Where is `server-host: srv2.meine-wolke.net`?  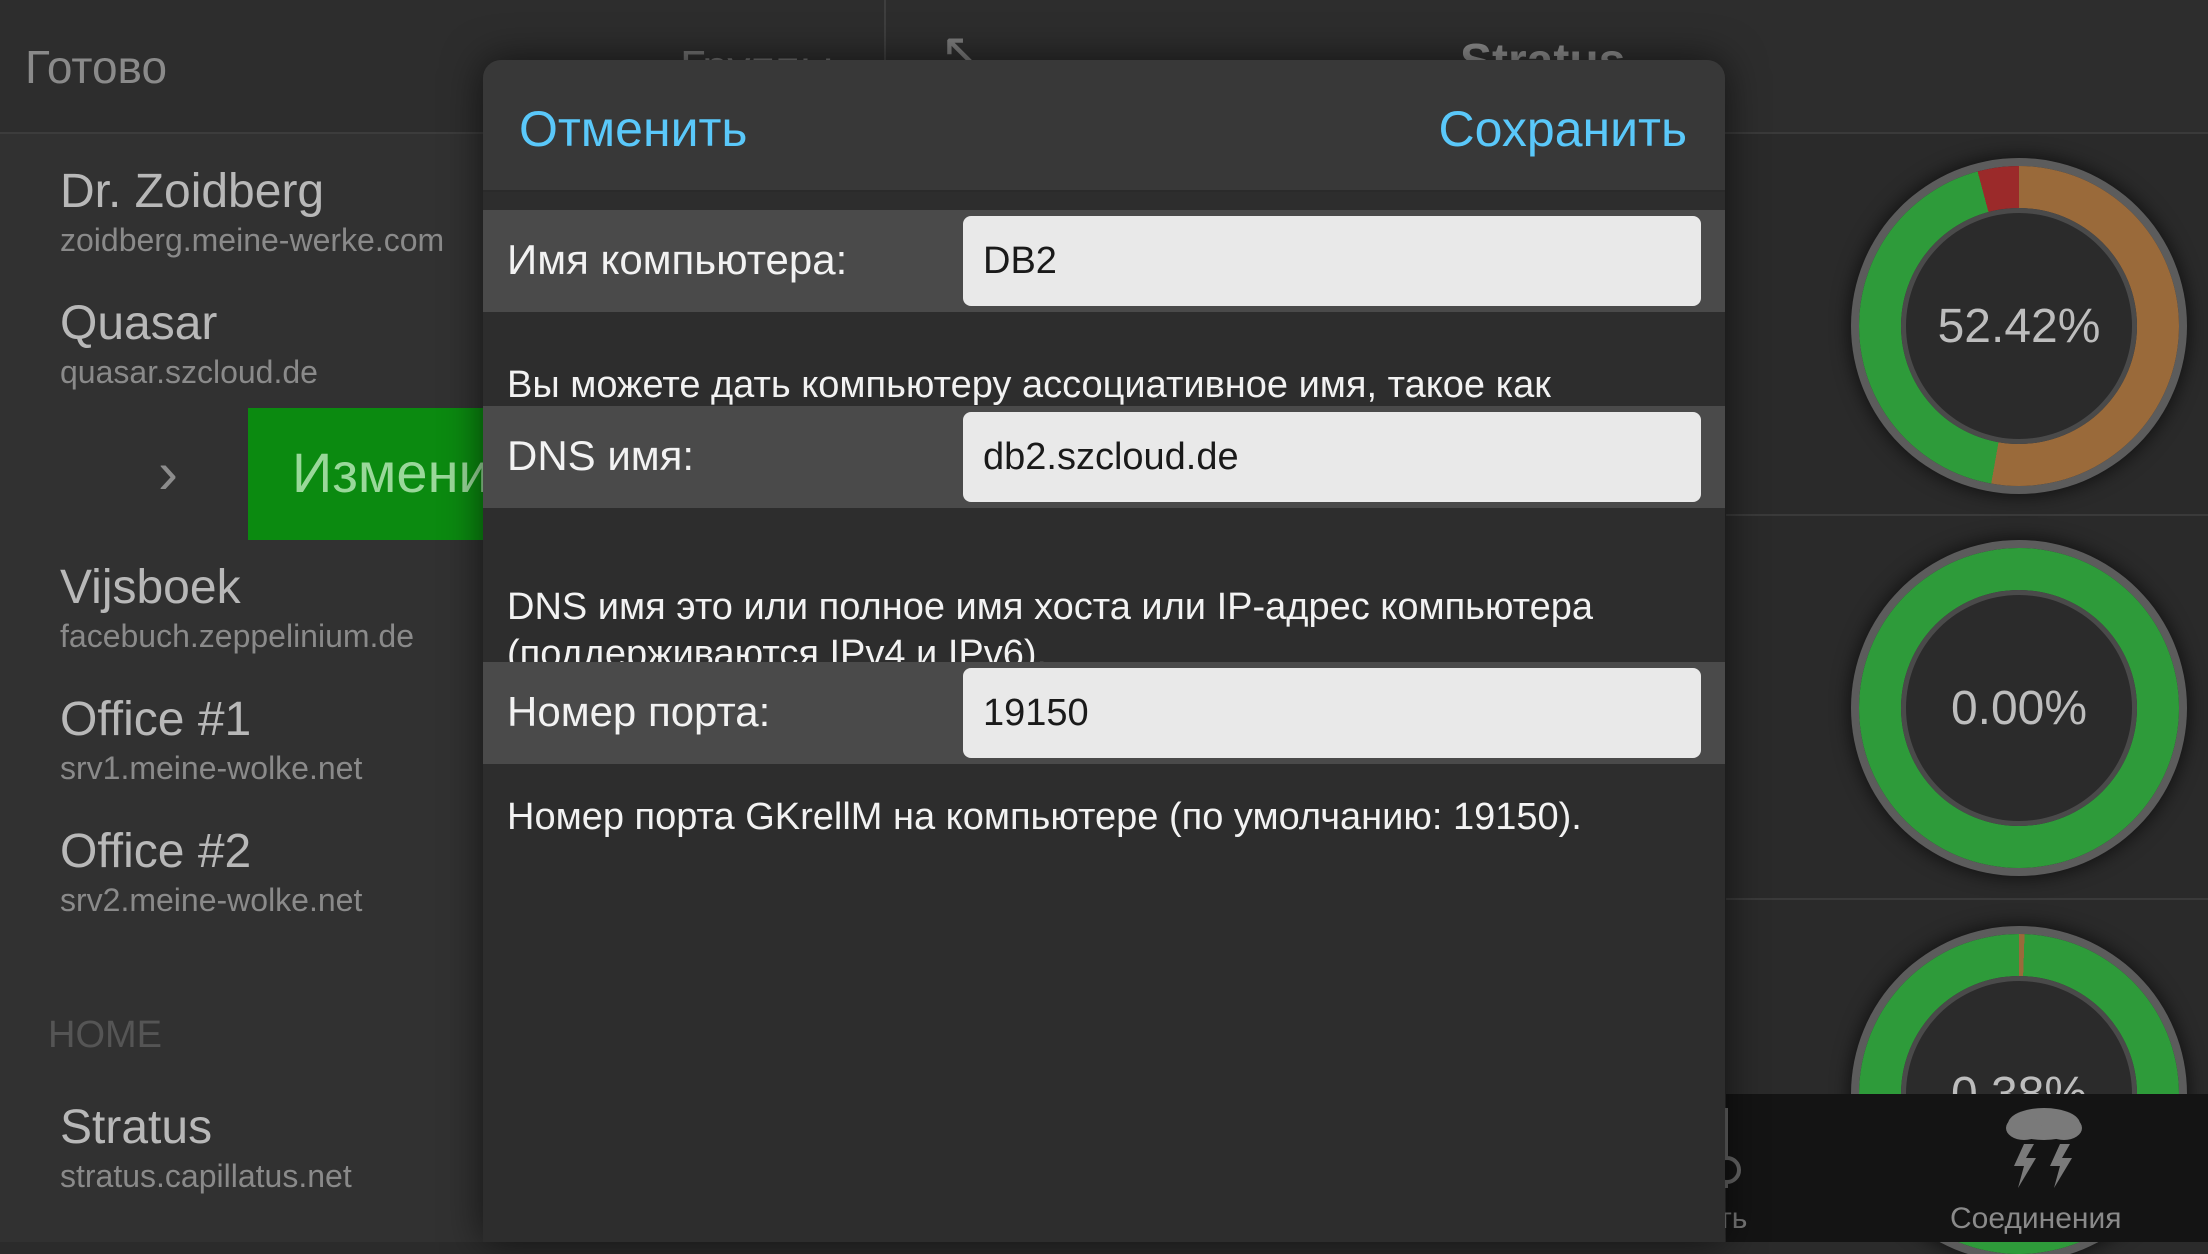 server-host: srv2.meine-wolke.net is located at coordinates (211, 900).